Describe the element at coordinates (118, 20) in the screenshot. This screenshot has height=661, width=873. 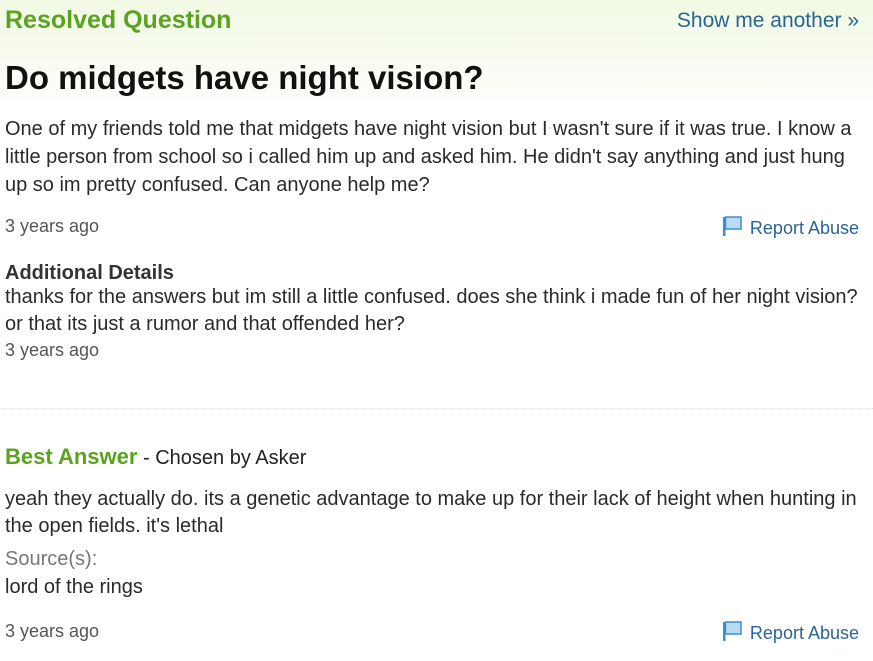
I see `resolved-question-label: Resolved Question` at that location.